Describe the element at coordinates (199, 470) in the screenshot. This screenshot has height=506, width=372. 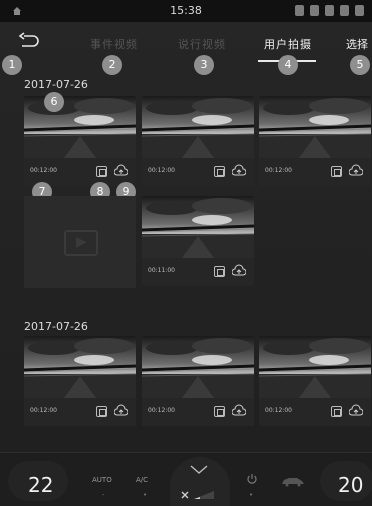
I see `chevron-down-icon` at that location.